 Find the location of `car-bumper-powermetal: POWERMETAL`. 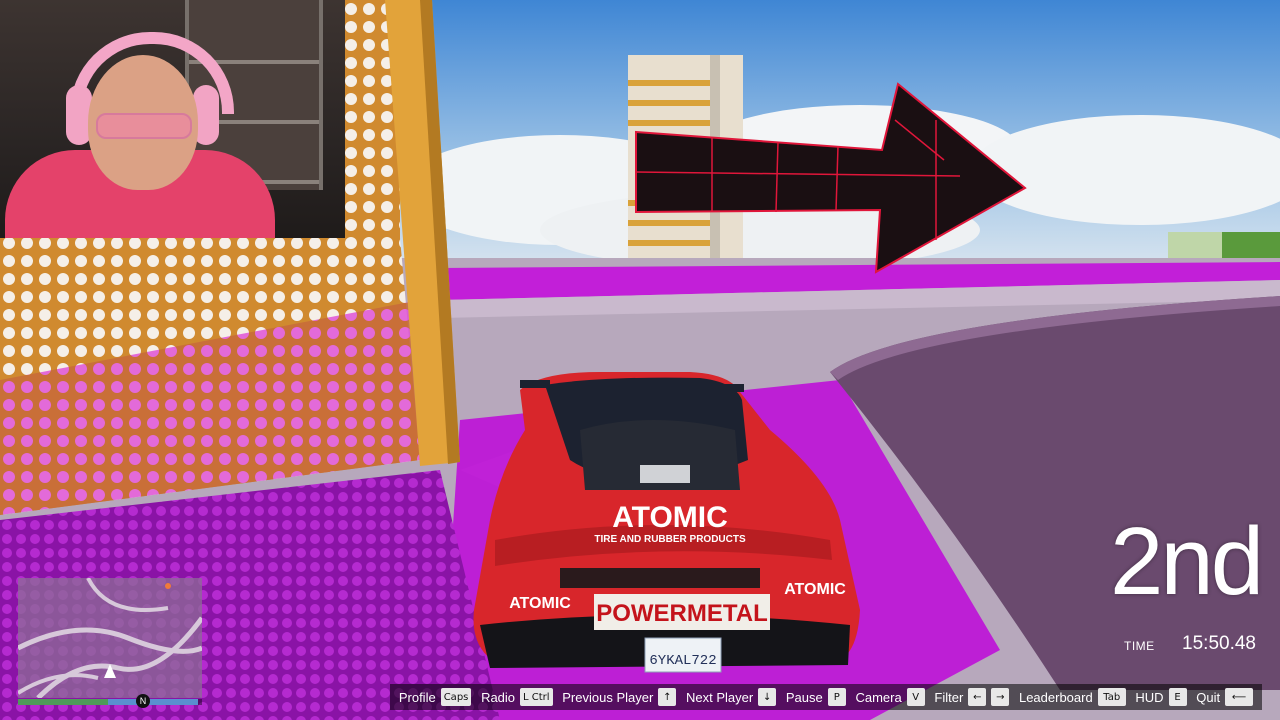

car-bumper-powermetal: POWERMETAL is located at coordinates (682, 613).